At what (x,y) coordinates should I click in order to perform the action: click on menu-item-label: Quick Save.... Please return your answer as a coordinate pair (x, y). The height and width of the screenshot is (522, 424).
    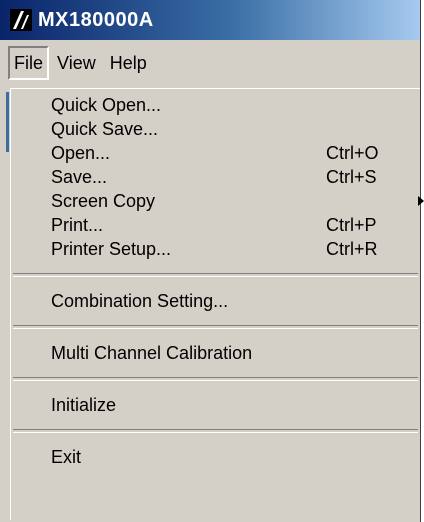
    Looking at the image, I should click on (105, 129).